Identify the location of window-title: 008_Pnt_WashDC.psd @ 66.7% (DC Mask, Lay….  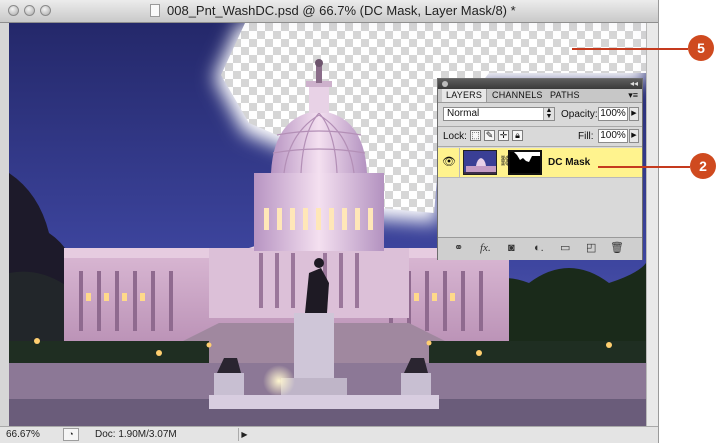
(341, 10).